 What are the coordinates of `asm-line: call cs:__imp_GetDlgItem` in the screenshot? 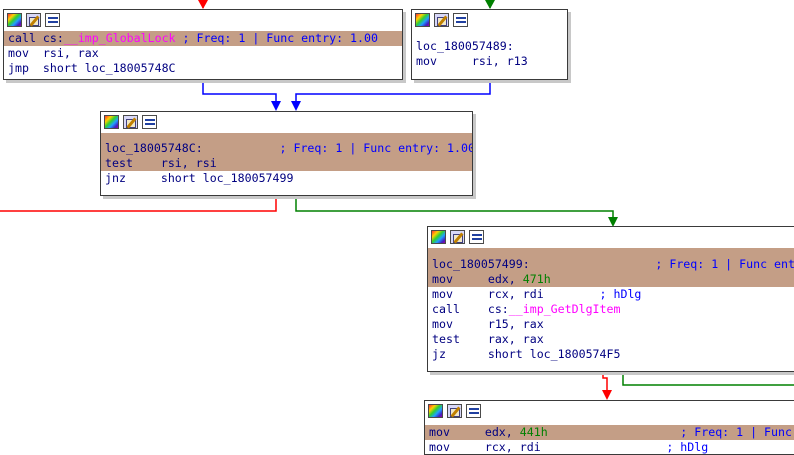 It's located at (611, 309).